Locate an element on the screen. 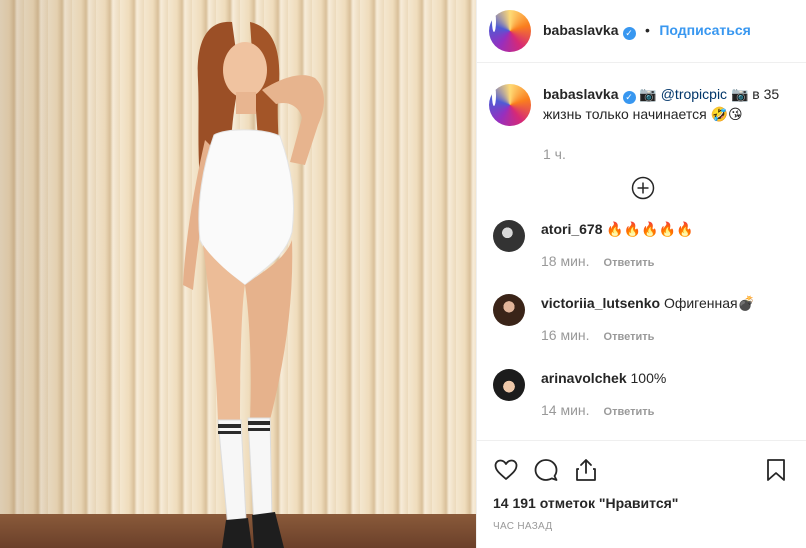 The width and height of the screenshot is (806, 548). caption-username: babaslavka is located at coordinates (581, 94).